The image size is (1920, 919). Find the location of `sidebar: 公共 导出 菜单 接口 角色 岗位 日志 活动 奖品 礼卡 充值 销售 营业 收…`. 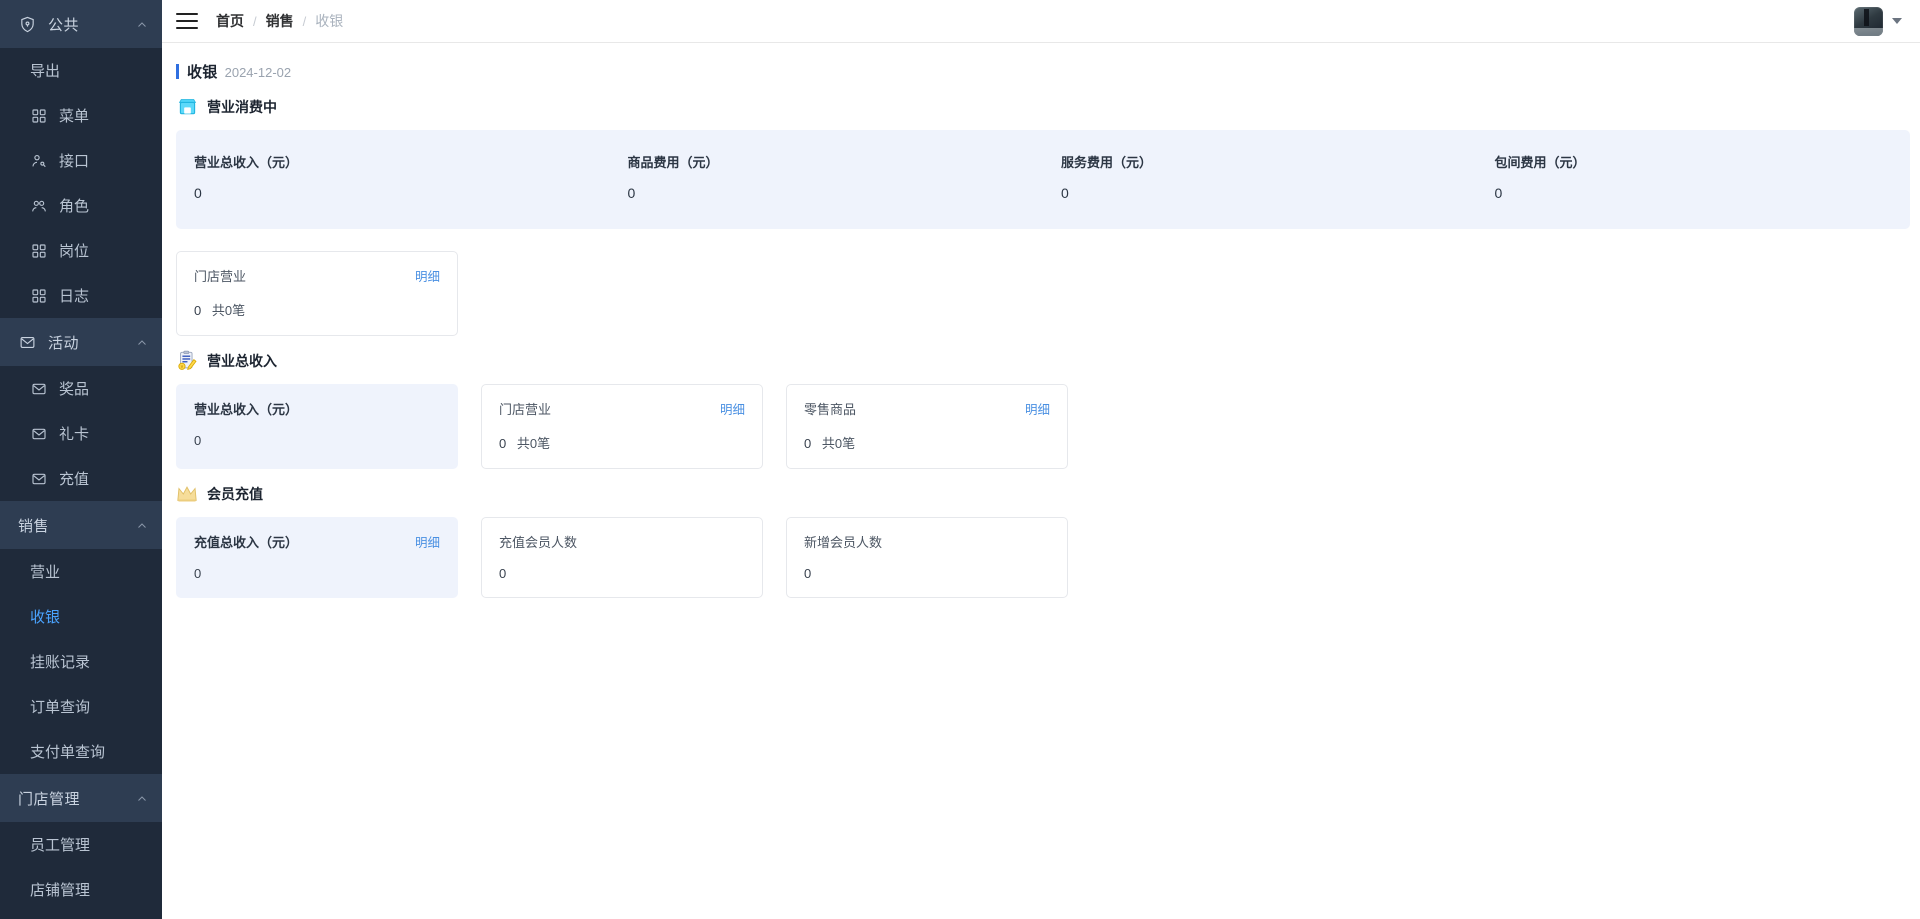

sidebar: 公共 导出 菜单 接口 角色 岗位 日志 活动 奖品 礼卡 充值 销售 营业 收… is located at coordinates (81, 459).